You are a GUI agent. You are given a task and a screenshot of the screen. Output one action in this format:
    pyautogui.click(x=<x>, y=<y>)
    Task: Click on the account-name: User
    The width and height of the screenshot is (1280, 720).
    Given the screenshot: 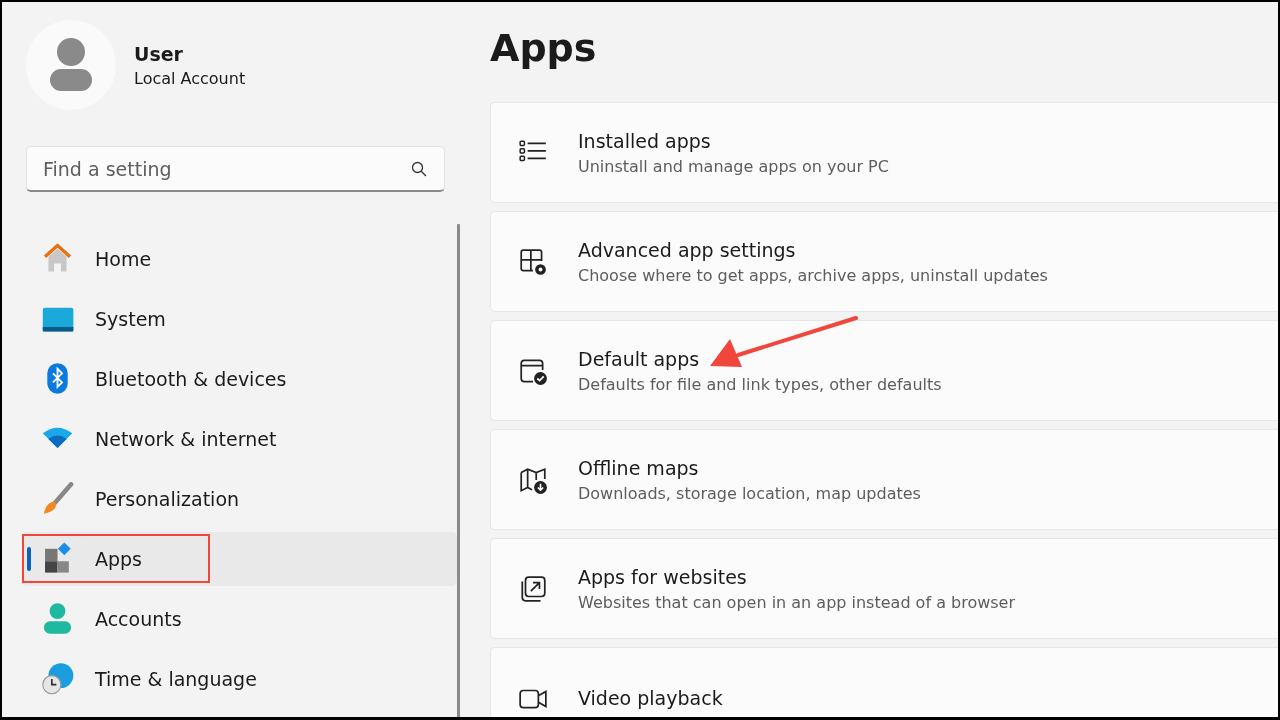 What is the action you would take?
    pyautogui.click(x=159, y=53)
    